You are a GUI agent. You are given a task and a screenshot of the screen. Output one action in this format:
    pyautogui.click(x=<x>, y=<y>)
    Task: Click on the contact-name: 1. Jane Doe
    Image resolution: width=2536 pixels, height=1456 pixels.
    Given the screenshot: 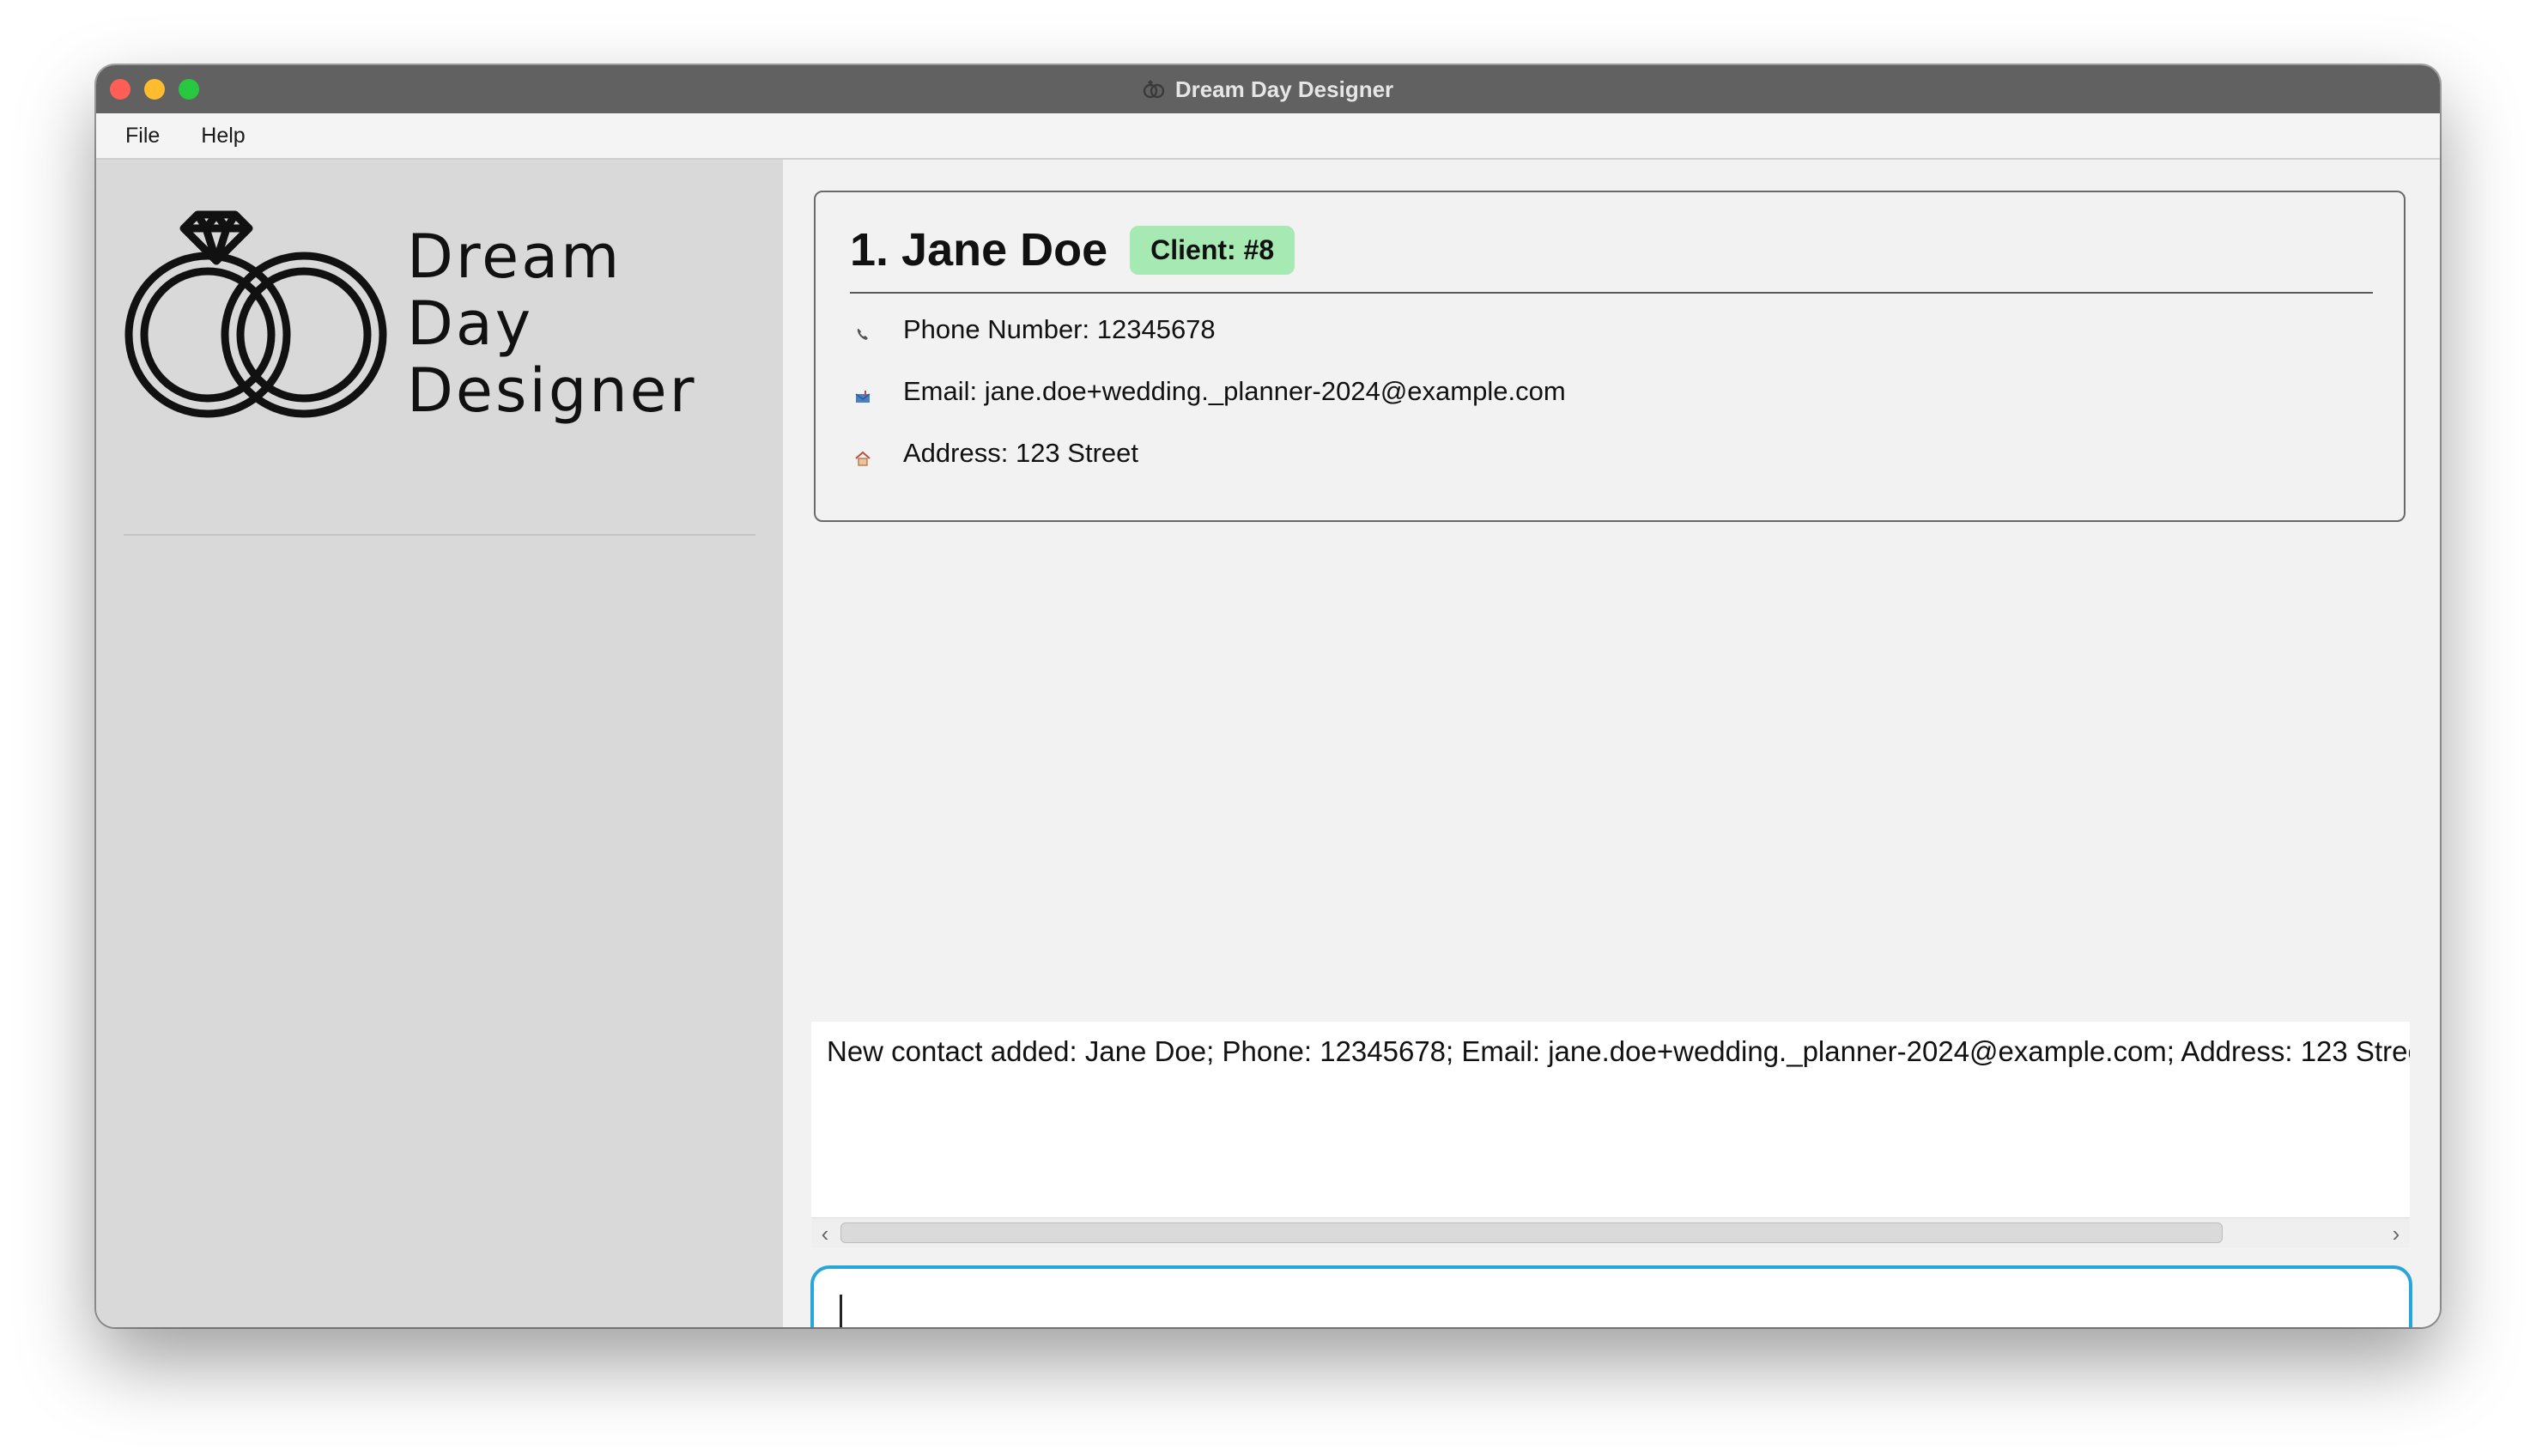 What is the action you would take?
    pyautogui.click(x=979, y=250)
    